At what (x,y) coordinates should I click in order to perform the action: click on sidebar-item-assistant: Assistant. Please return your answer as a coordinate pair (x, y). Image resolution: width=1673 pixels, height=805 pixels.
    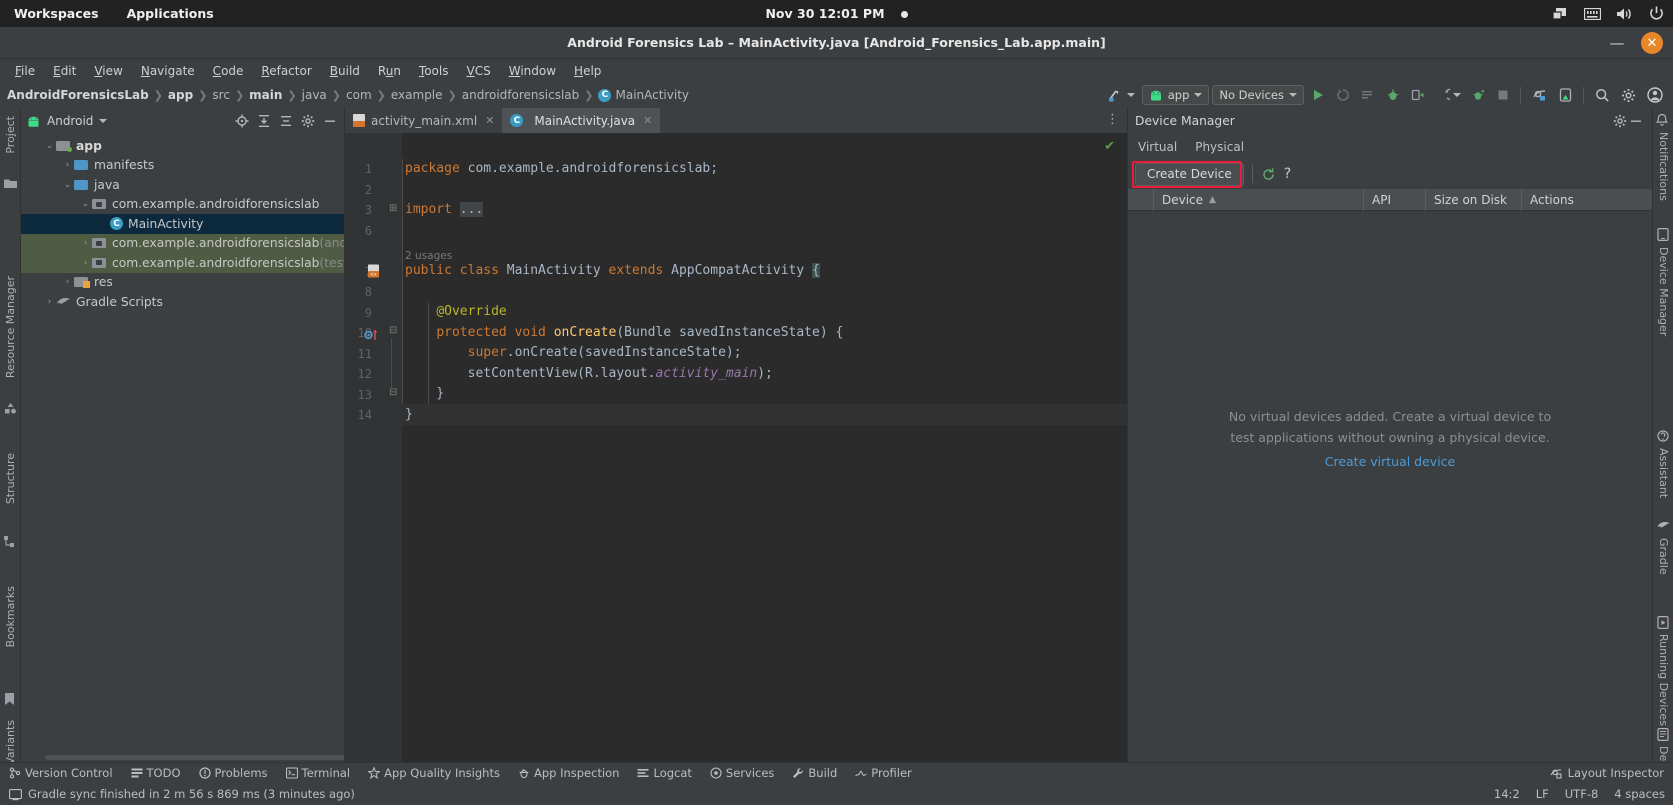
    Looking at the image, I should click on (1663, 473).